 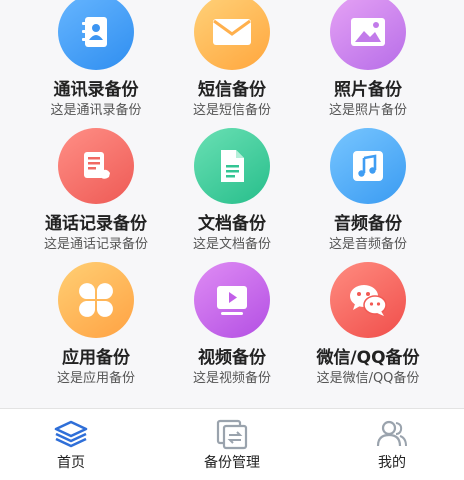 I want to click on item-subtitle: 这是音频备份, so click(x=367, y=244).